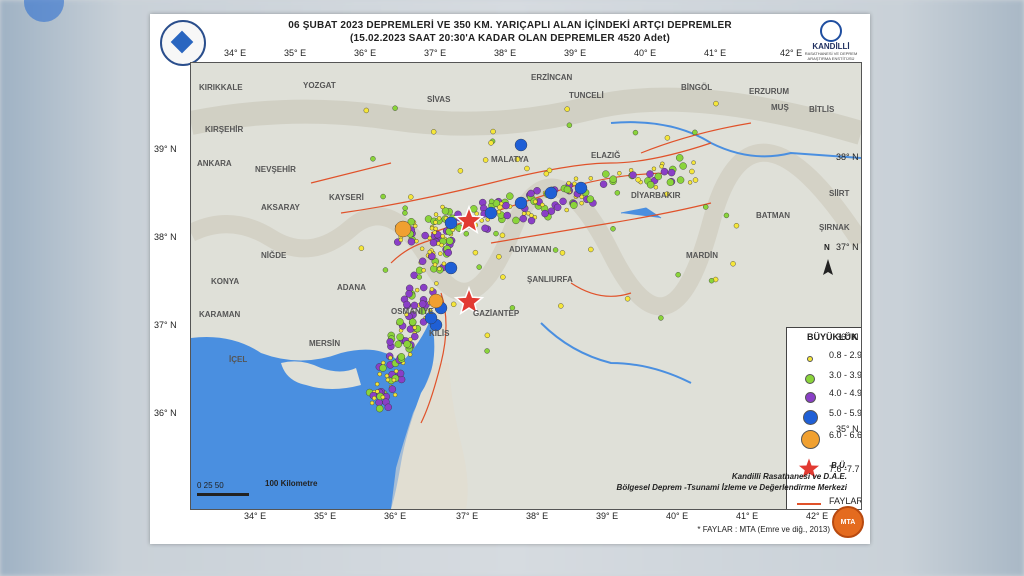  I want to click on city-label: GAZİANTEP, so click(496, 313).